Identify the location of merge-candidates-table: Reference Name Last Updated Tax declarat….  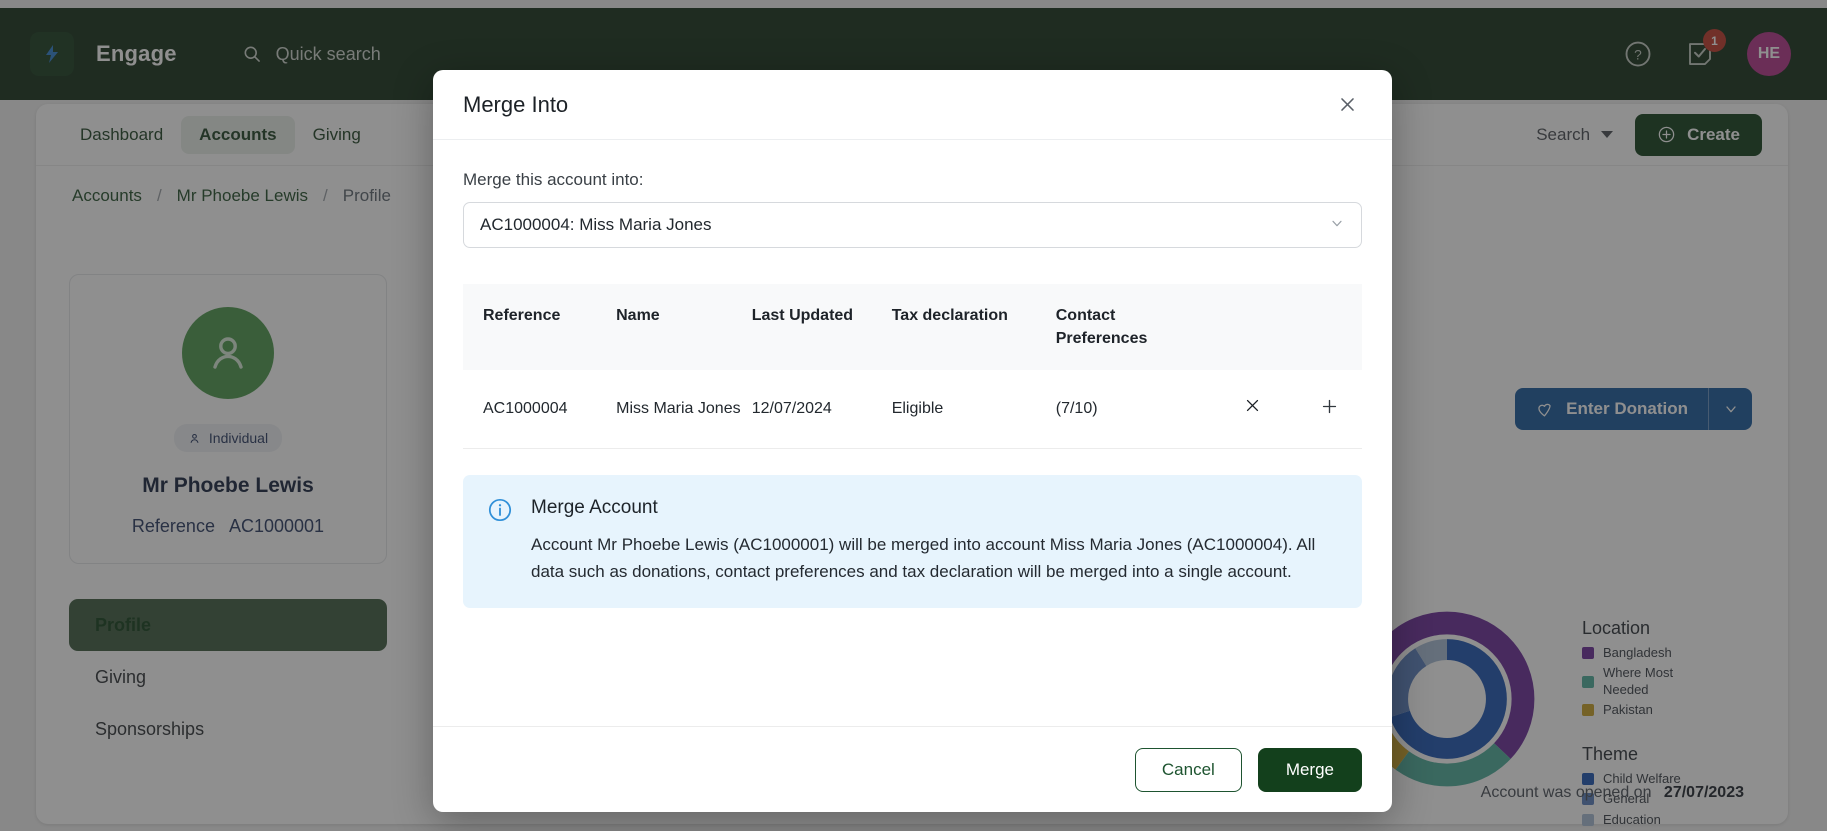
(912, 366).